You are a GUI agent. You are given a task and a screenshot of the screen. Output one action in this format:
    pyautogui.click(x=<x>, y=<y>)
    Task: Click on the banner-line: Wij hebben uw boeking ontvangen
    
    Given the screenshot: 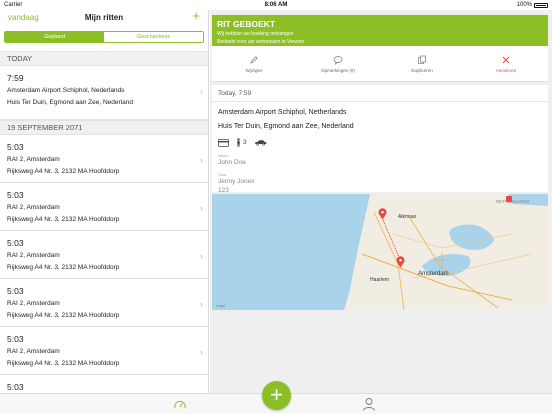 What is the action you would take?
    pyautogui.click(x=255, y=34)
    